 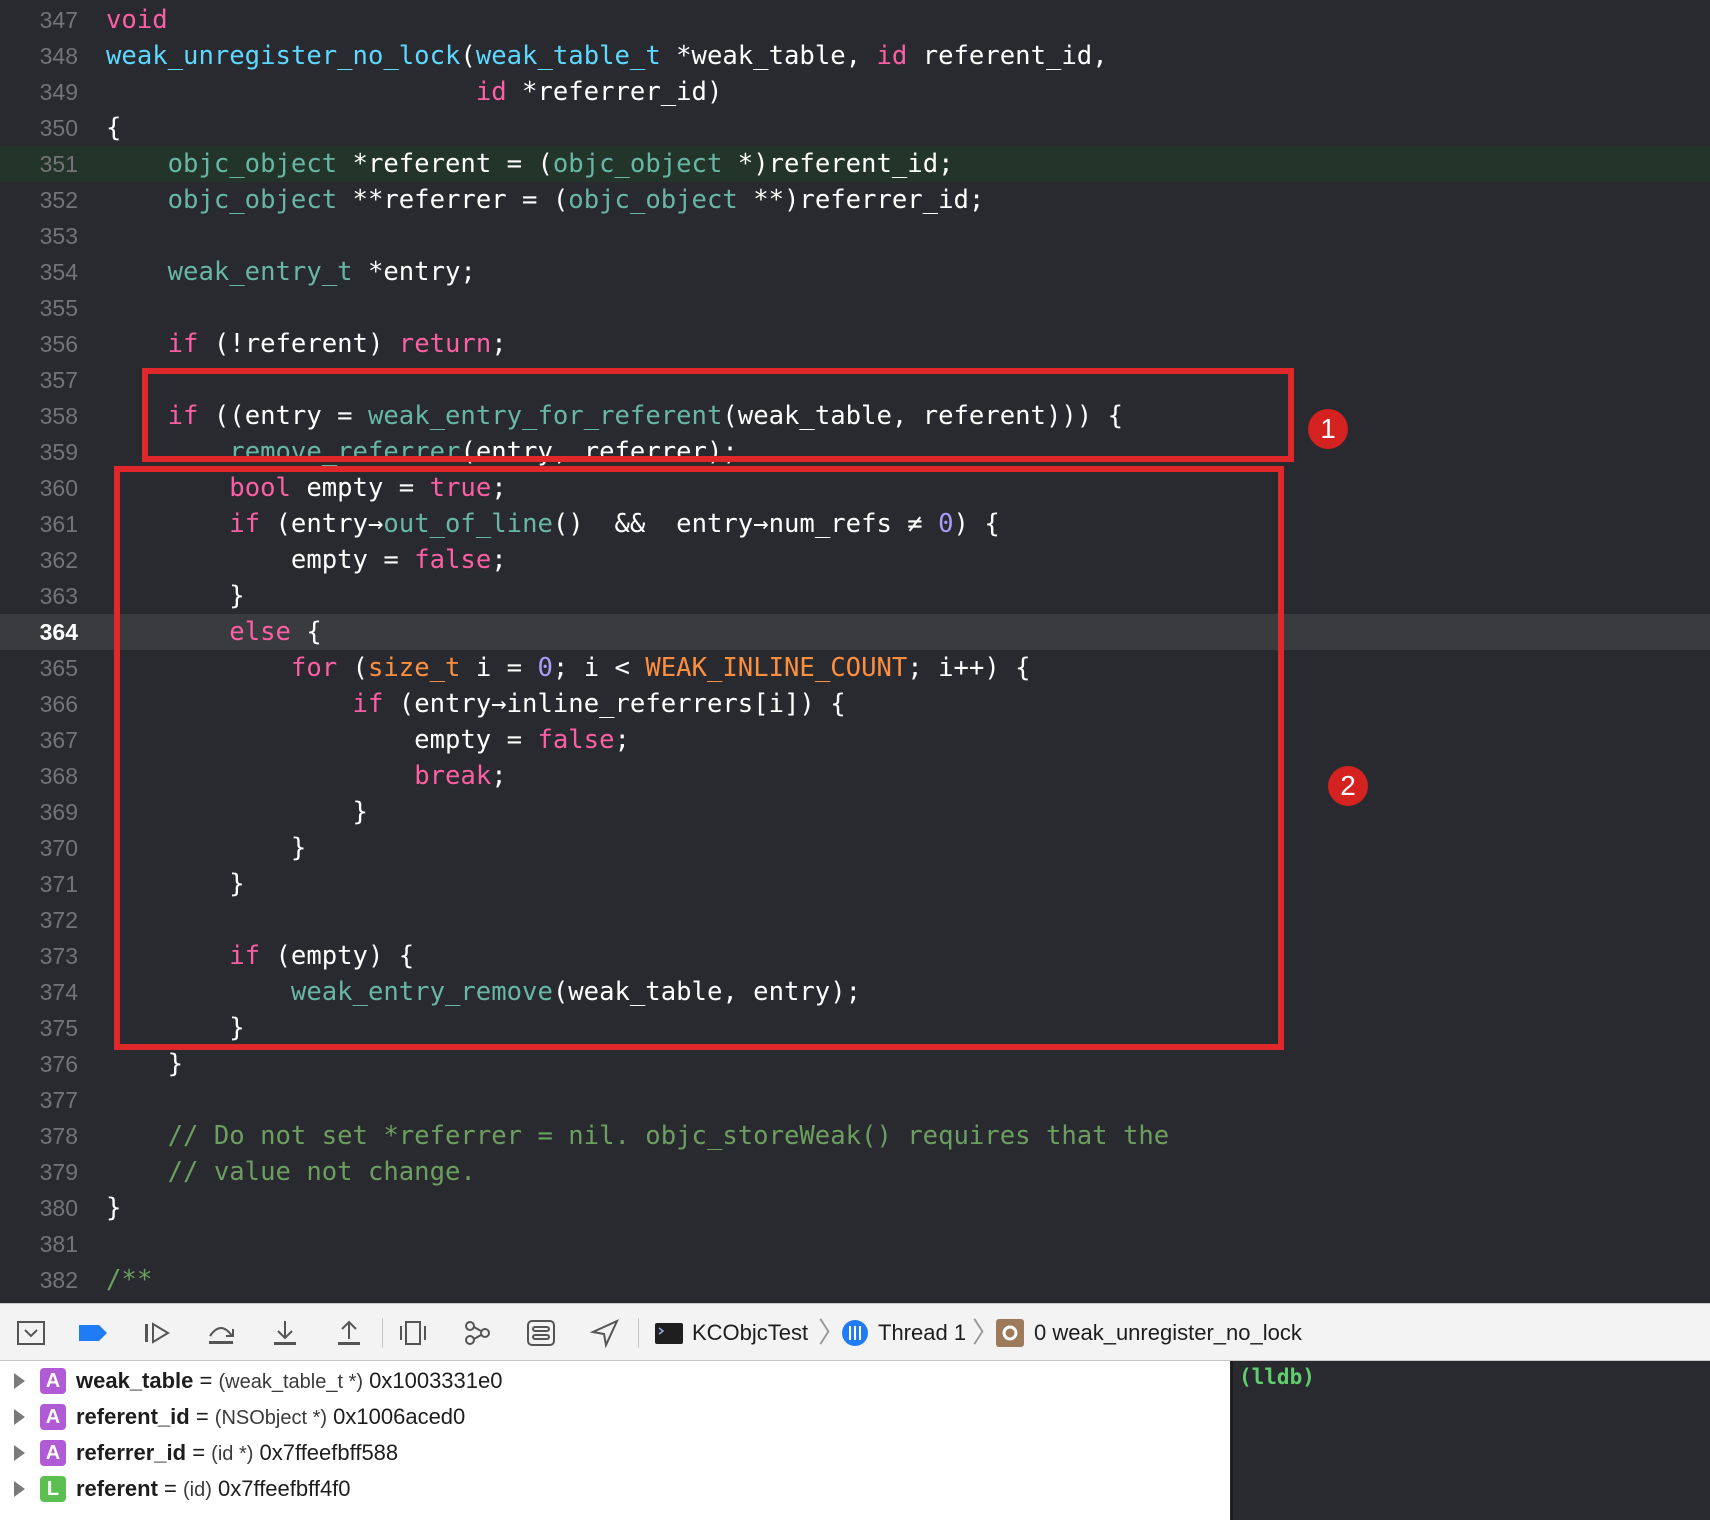 I want to click on line-number: 372, so click(x=39, y=920).